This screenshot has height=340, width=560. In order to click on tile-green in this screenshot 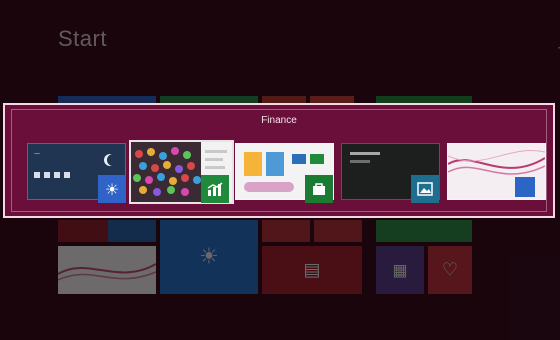, I will do `click(424, 231)`.